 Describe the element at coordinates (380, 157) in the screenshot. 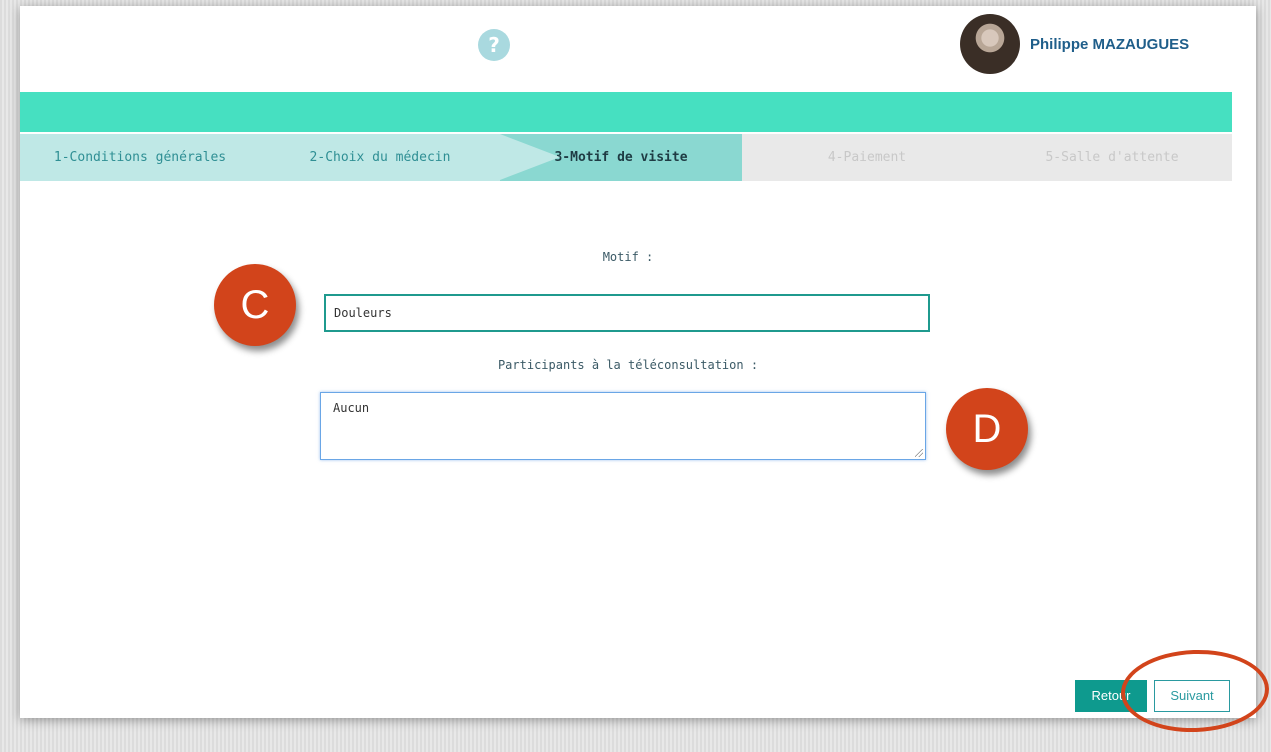

I see `step-choix-medecin: 2-Choix du médecin` at that location.